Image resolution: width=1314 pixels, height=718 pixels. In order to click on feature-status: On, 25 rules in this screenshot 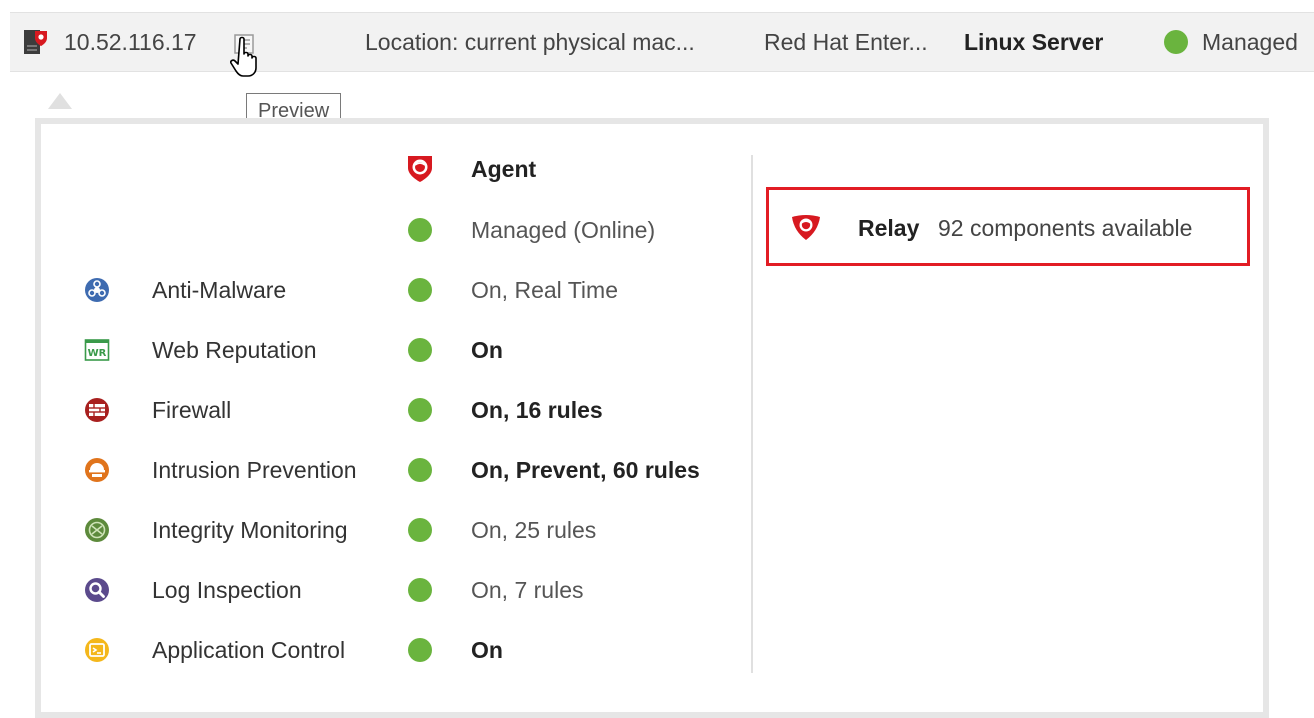, I will do `click(534, 530)`.